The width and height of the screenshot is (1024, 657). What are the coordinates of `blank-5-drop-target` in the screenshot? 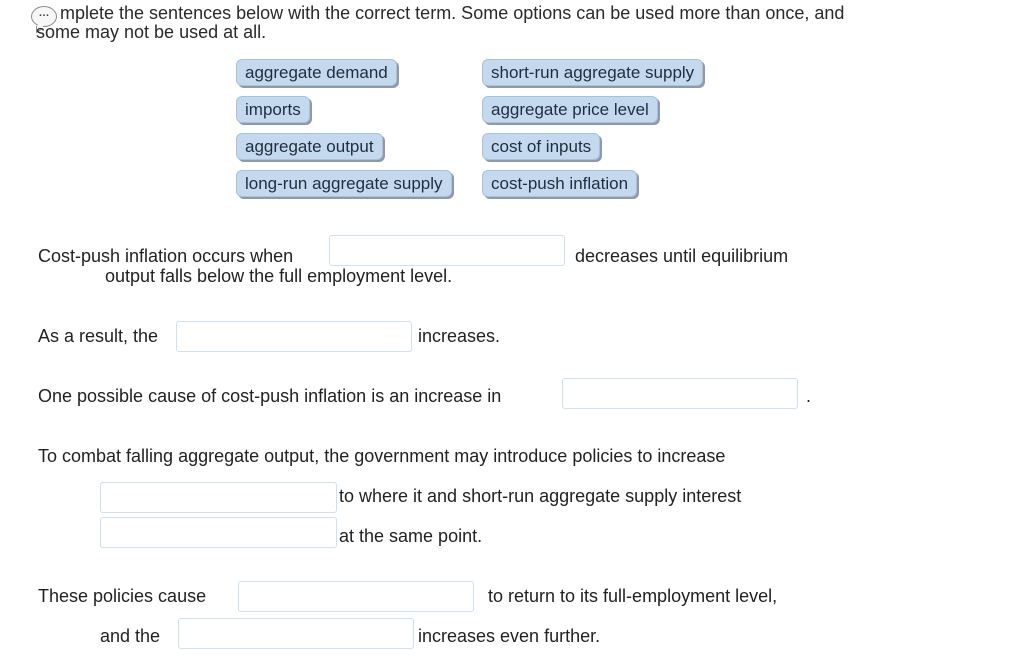 It's located at (218, 532).